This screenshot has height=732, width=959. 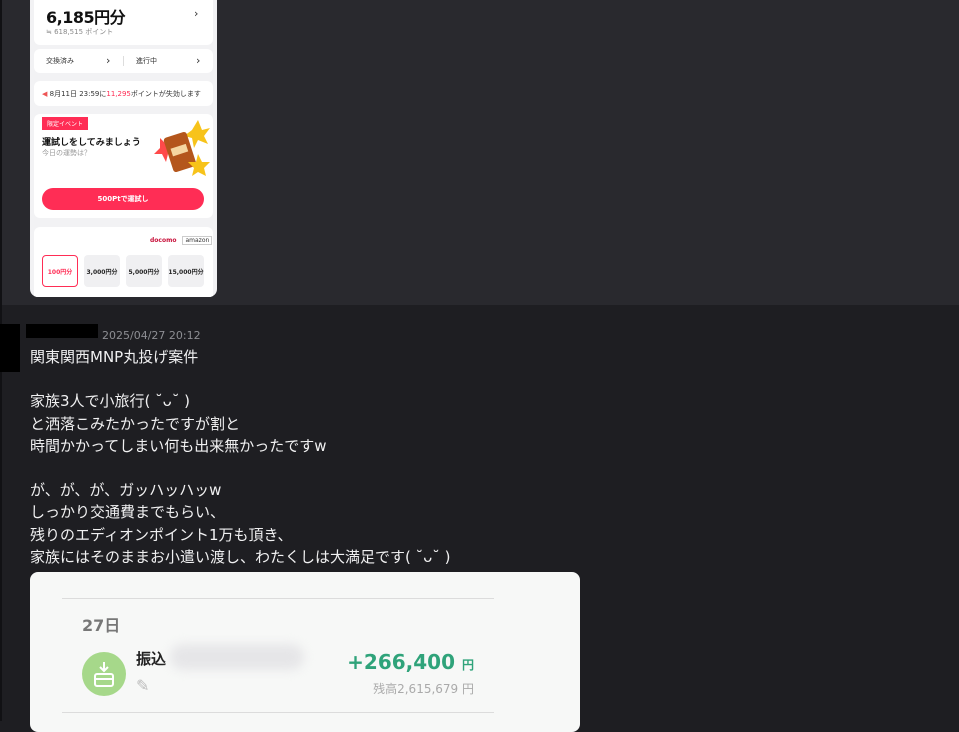 What do you see at coordinates (118, 94) in the screenshot?
I see `expiry-points: 11,295` at bounding box center [118, 94].